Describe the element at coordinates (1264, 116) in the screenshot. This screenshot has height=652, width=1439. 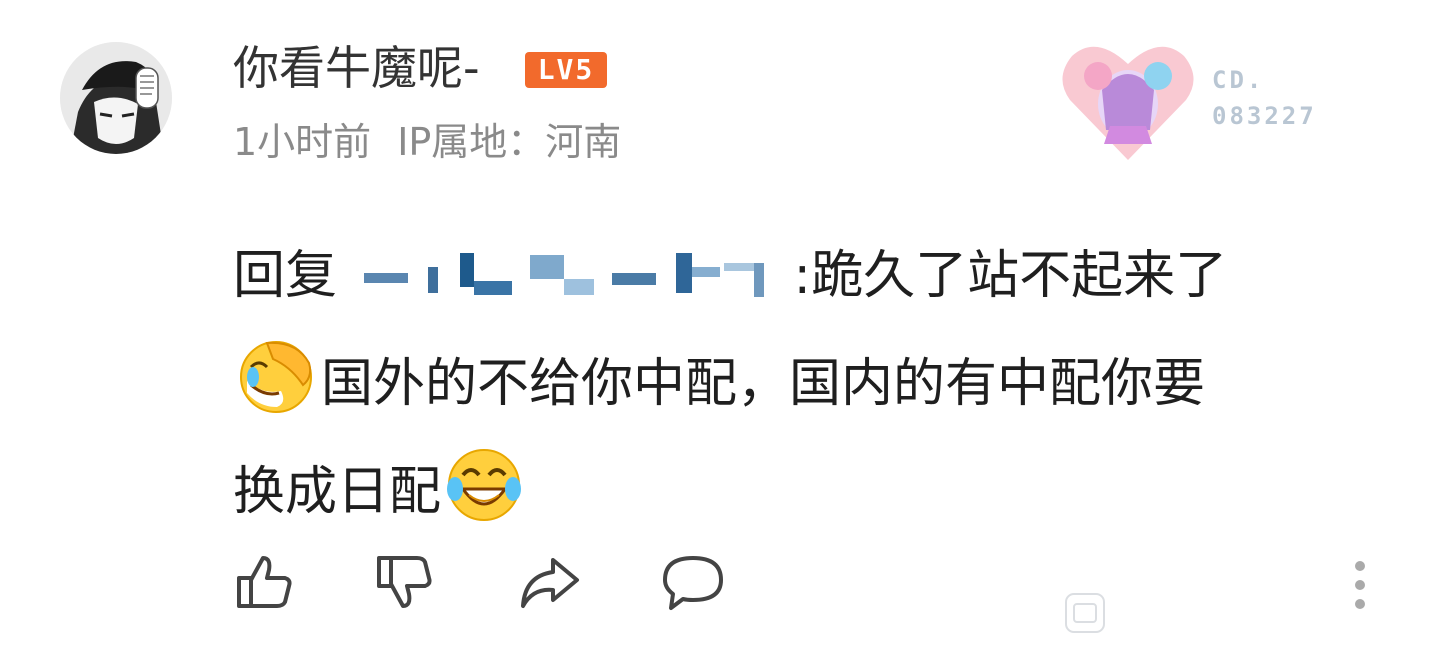
I see `fan-number-value: 083227` at that location.